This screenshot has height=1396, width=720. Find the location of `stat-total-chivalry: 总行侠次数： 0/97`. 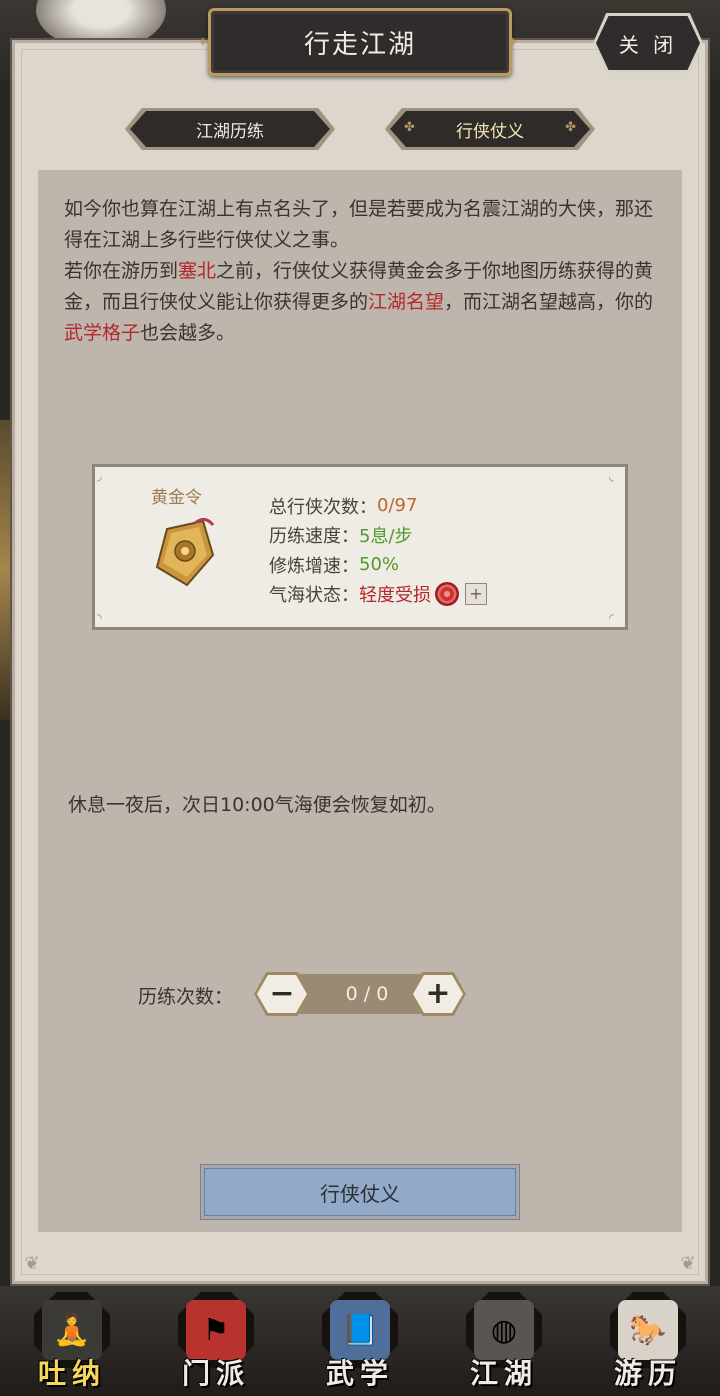

stat-total-chivalry: 总行侠次数： 0/97 is located at coordinates (378, 506).